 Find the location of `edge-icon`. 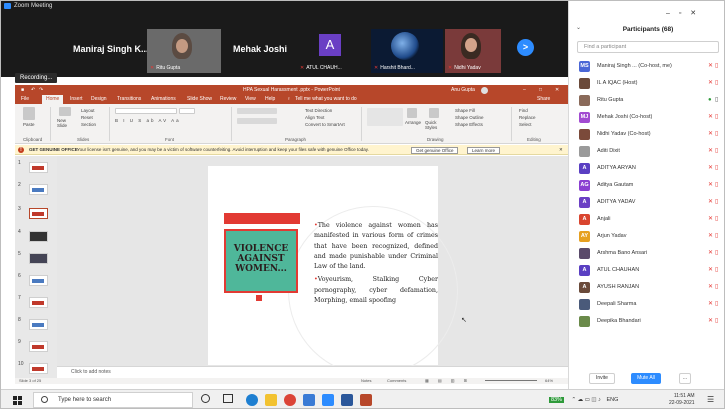

edge-icon is located at coordinates (252, 400).